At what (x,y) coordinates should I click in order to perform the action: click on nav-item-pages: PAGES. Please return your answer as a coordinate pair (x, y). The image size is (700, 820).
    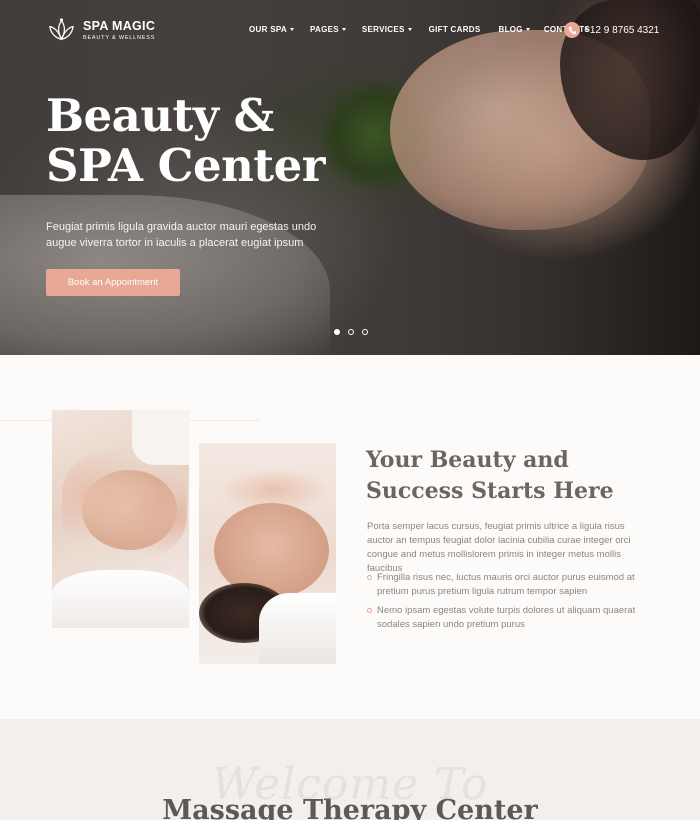
    Looking at the image, I should click on (328, 29).